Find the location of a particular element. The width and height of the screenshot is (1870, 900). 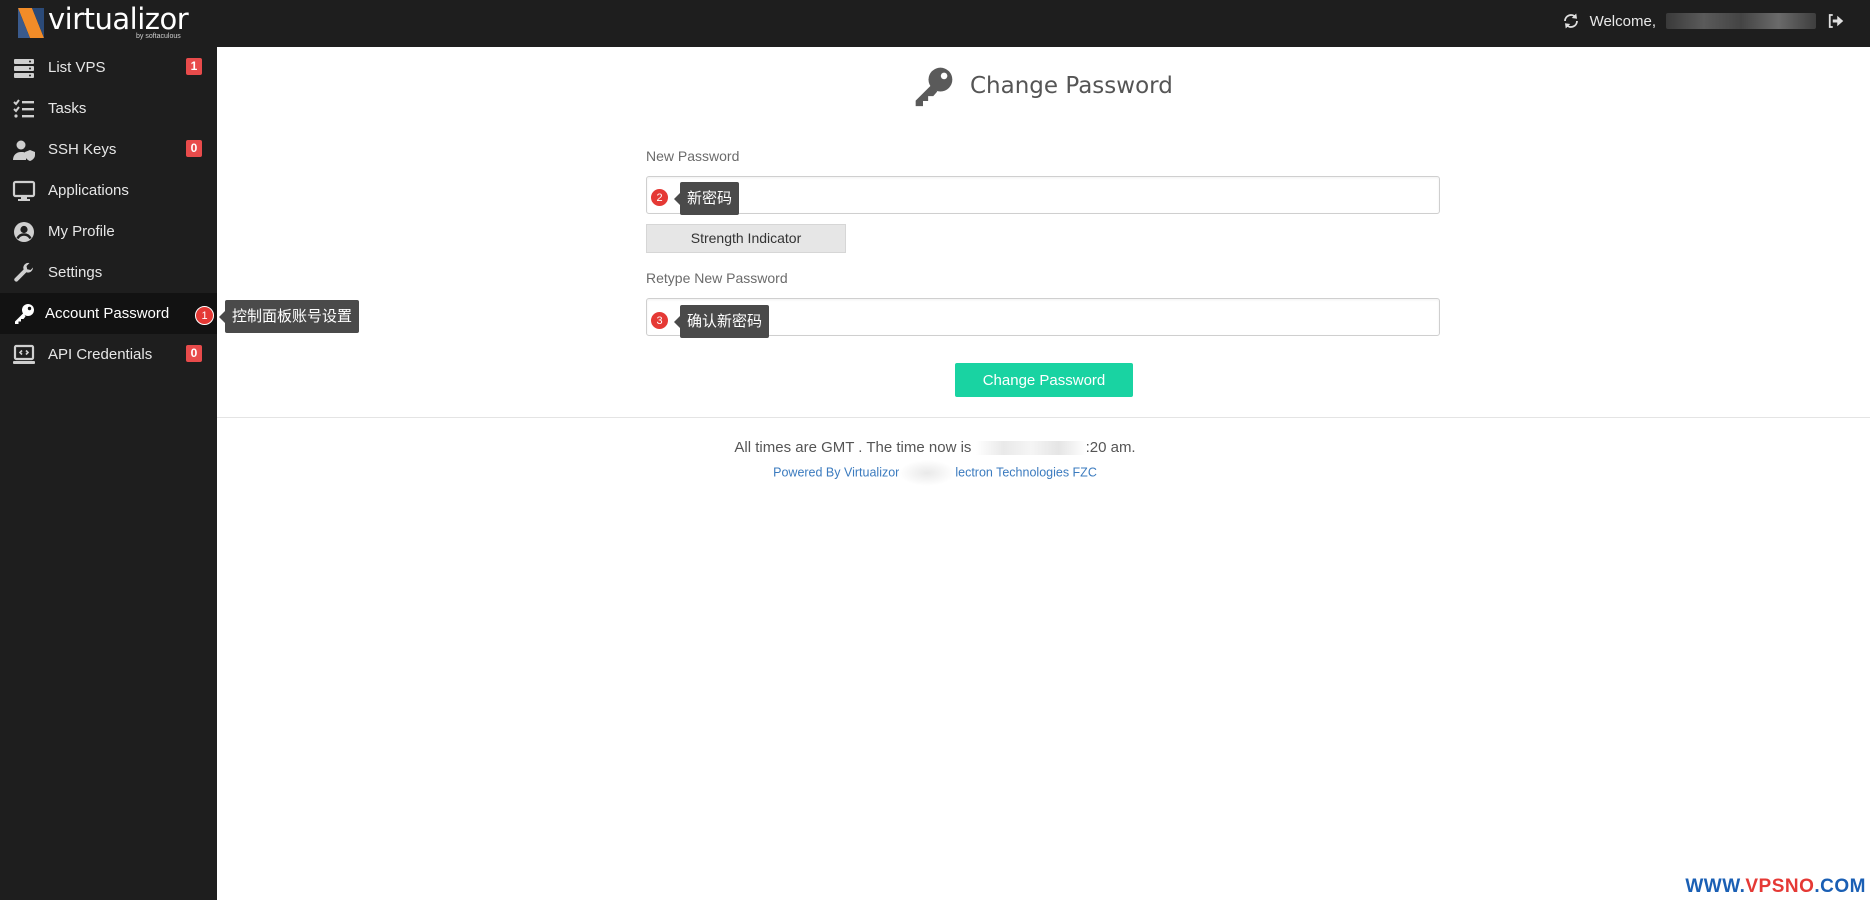

annotation-number-2: 2 is located at coordinates (659, 197).